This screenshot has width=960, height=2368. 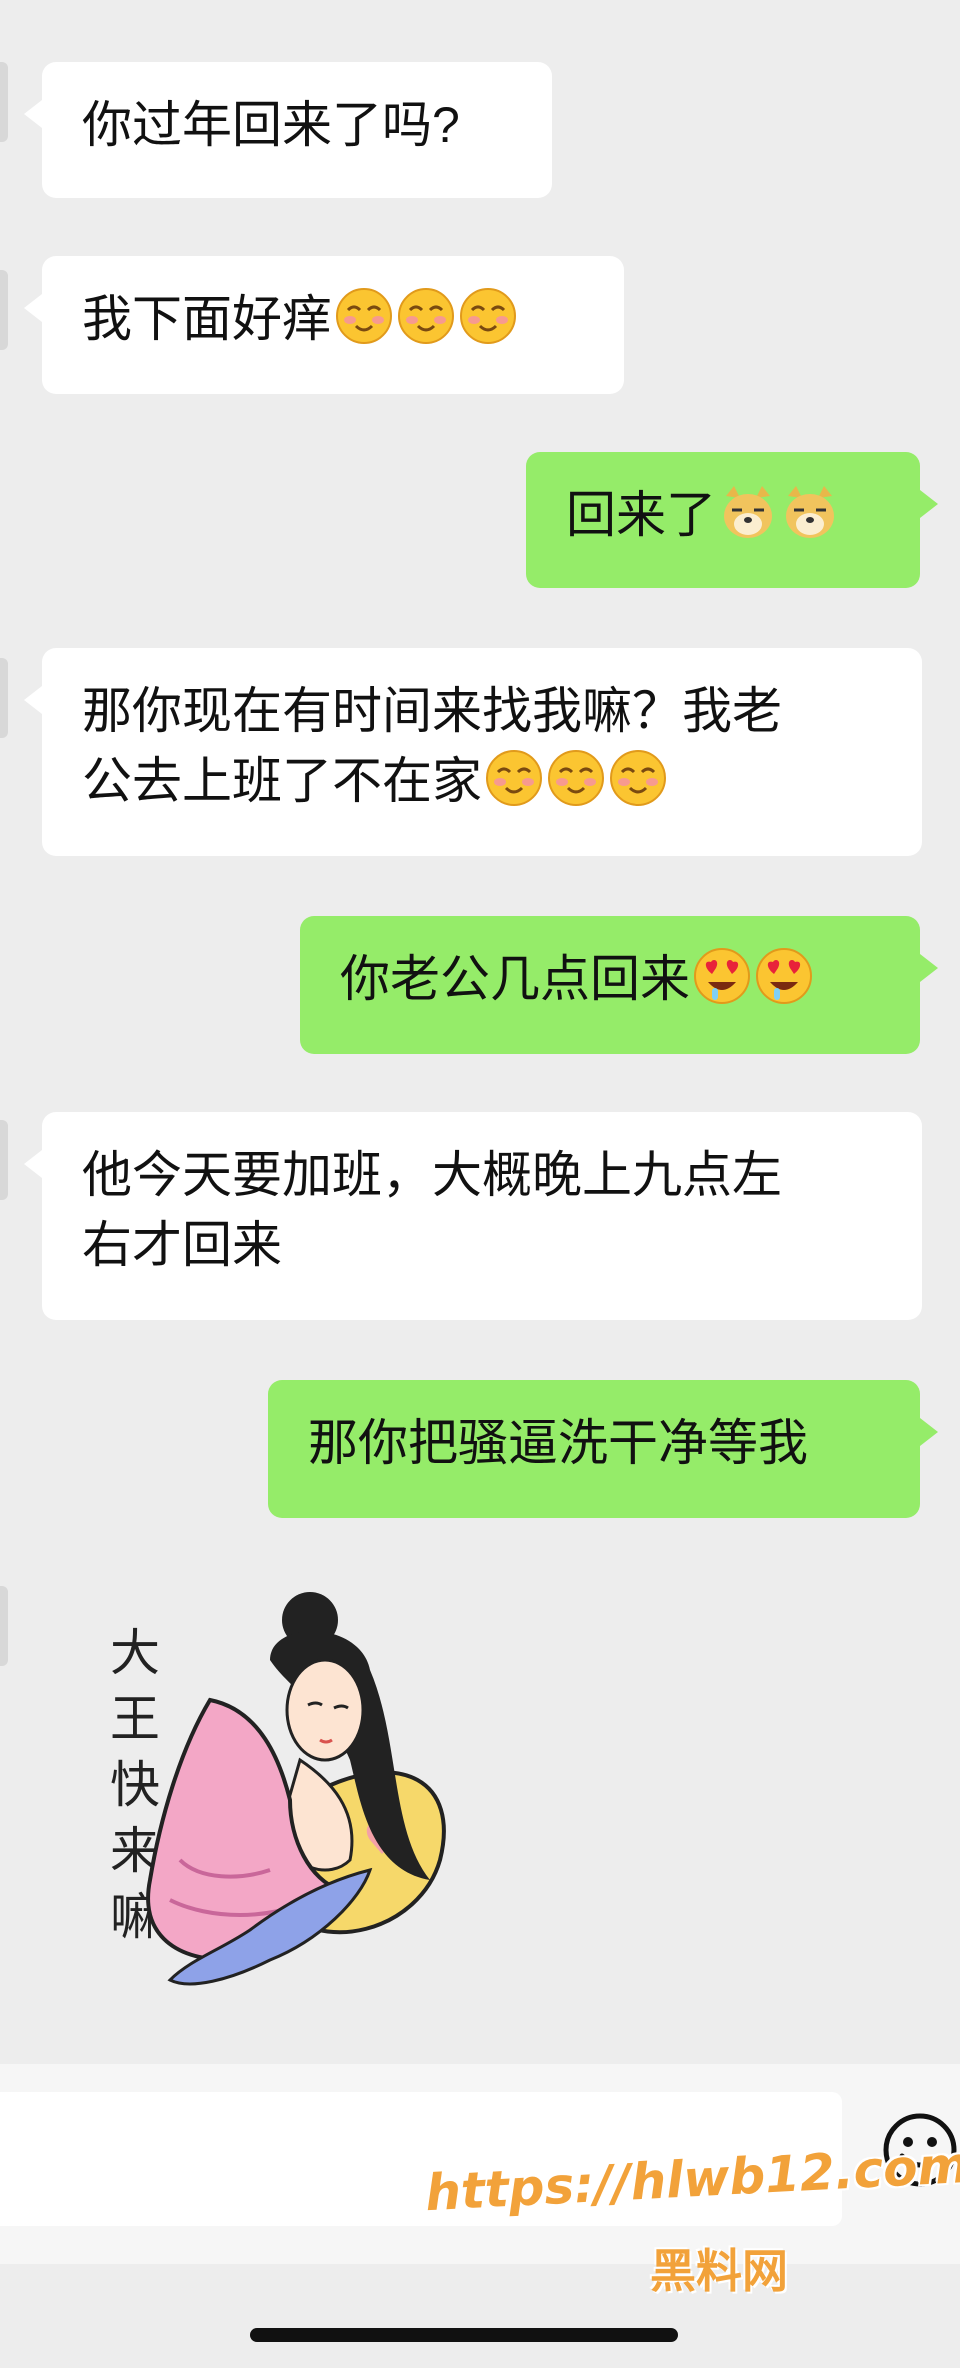 I want to click on message-text: 你过年回来了吗?, so click(x=271, y=125).